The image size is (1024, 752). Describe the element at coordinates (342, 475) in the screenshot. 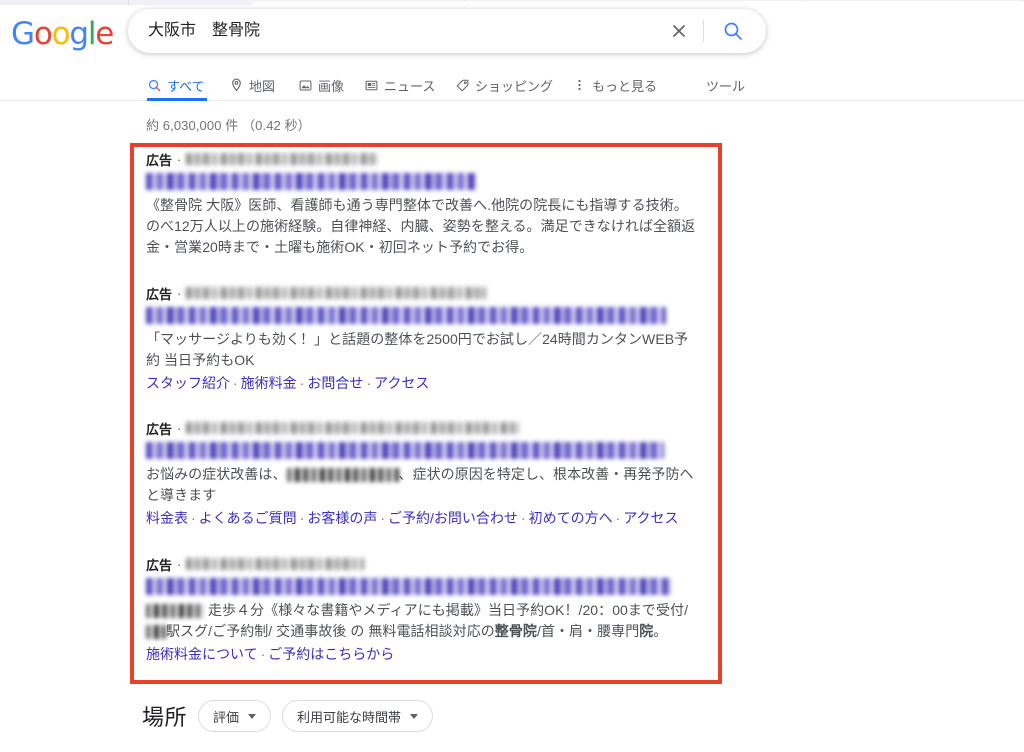

I see `redacted-brand` at that location.